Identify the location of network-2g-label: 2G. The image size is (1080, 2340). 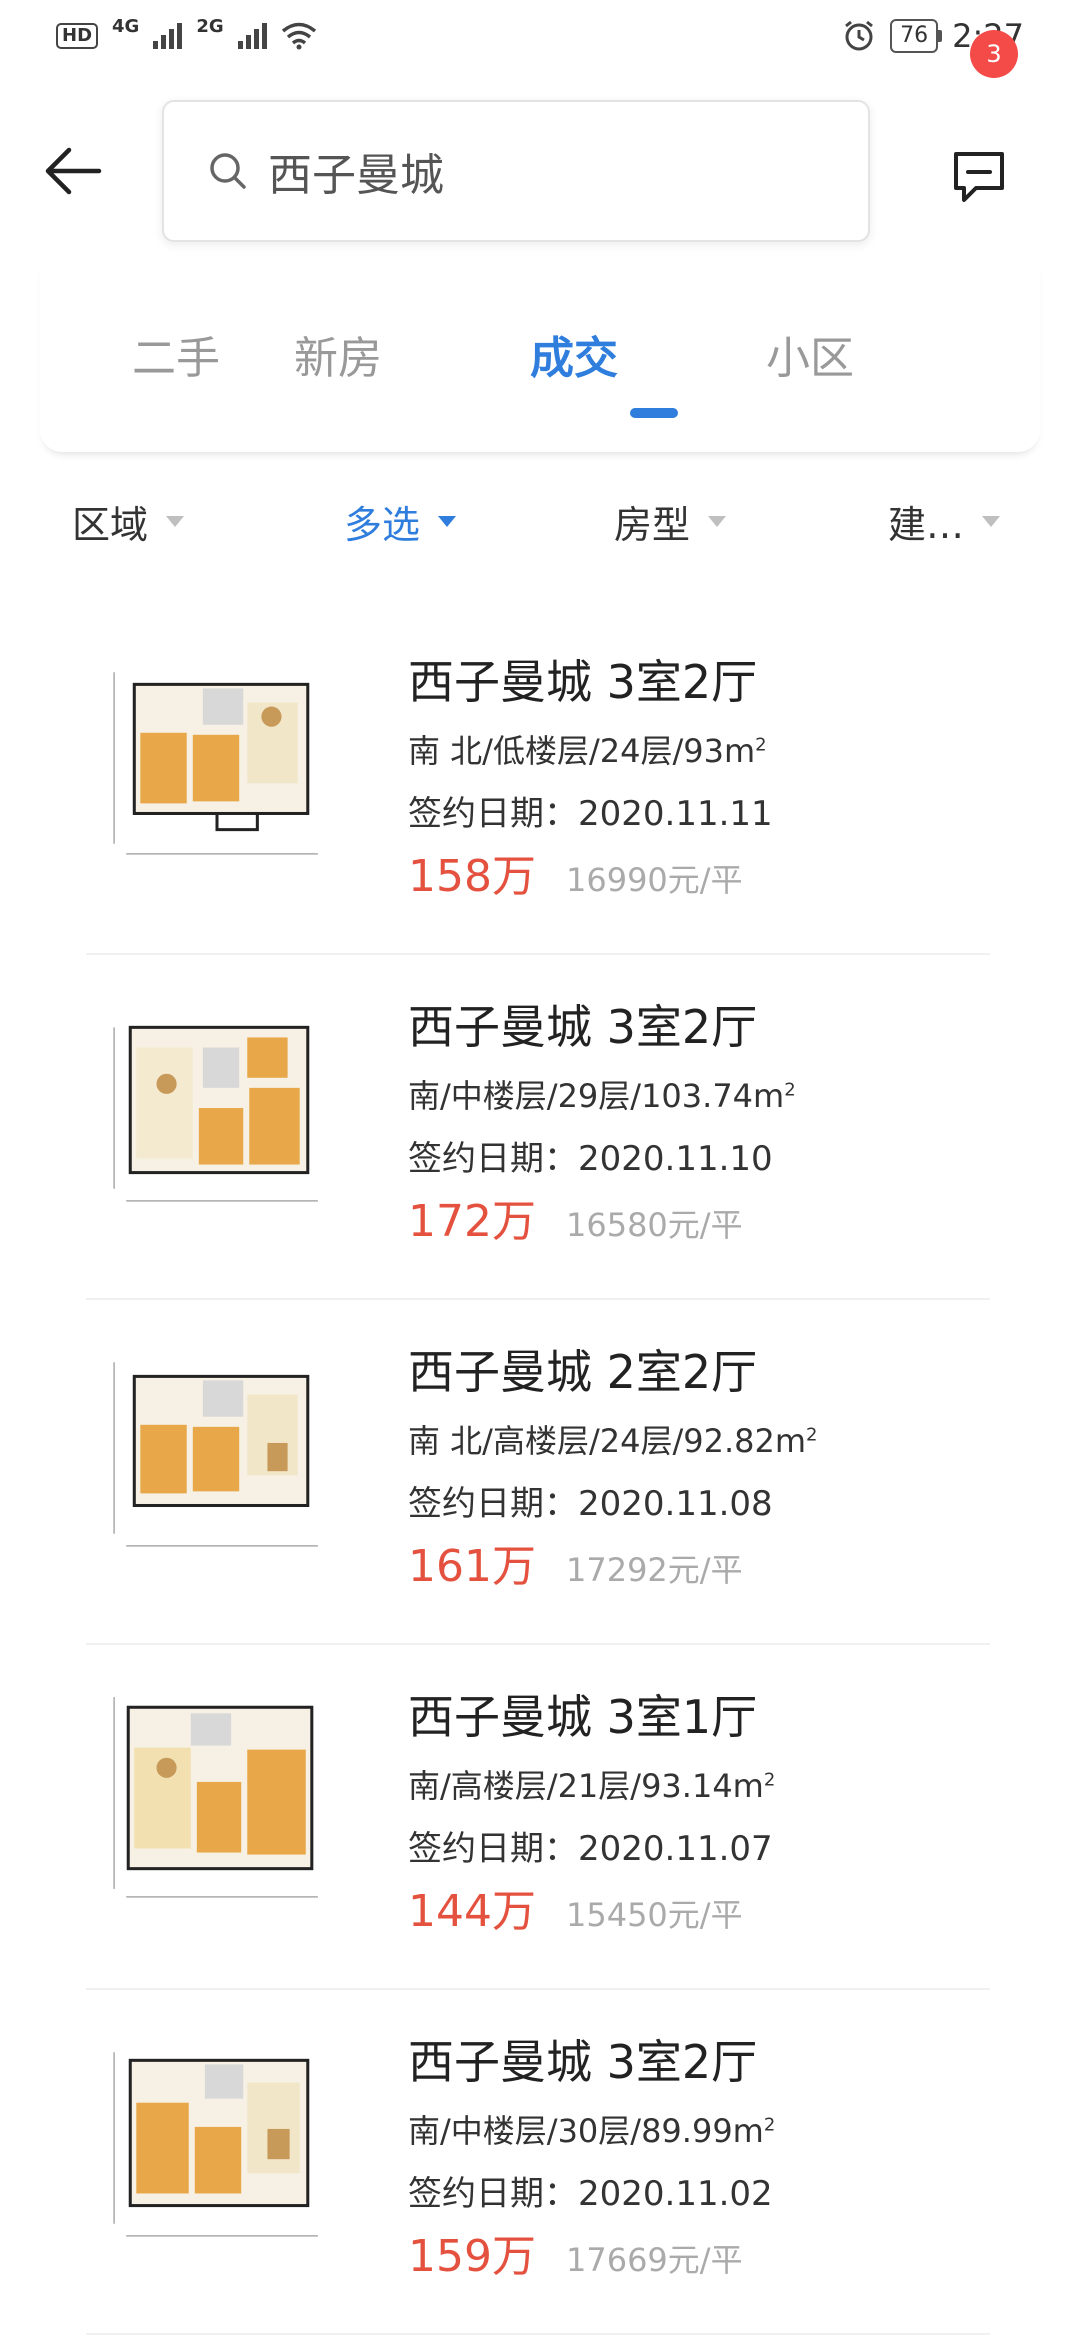
(210, 26).